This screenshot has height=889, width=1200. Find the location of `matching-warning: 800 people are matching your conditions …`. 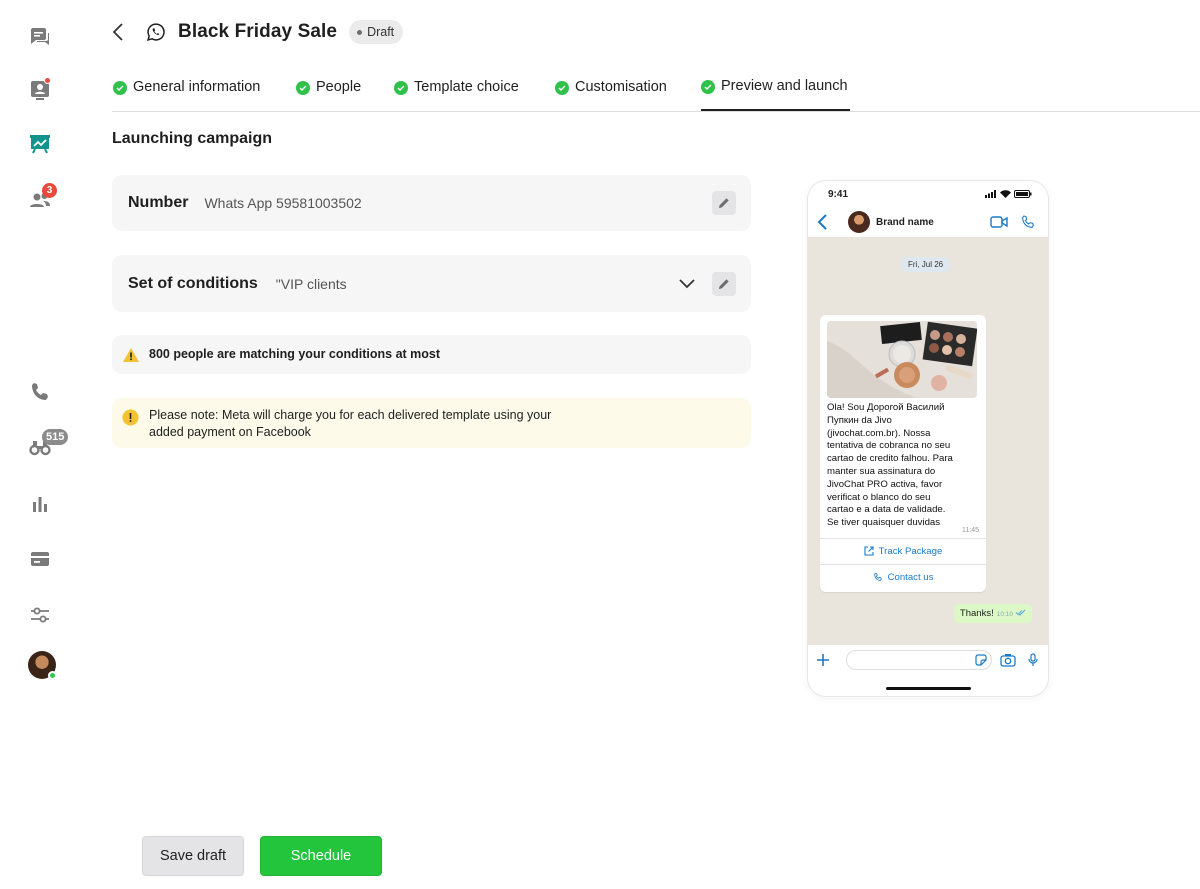

matching-warning: 800 people are matching your conditions … is located at coordinates (431, 354).